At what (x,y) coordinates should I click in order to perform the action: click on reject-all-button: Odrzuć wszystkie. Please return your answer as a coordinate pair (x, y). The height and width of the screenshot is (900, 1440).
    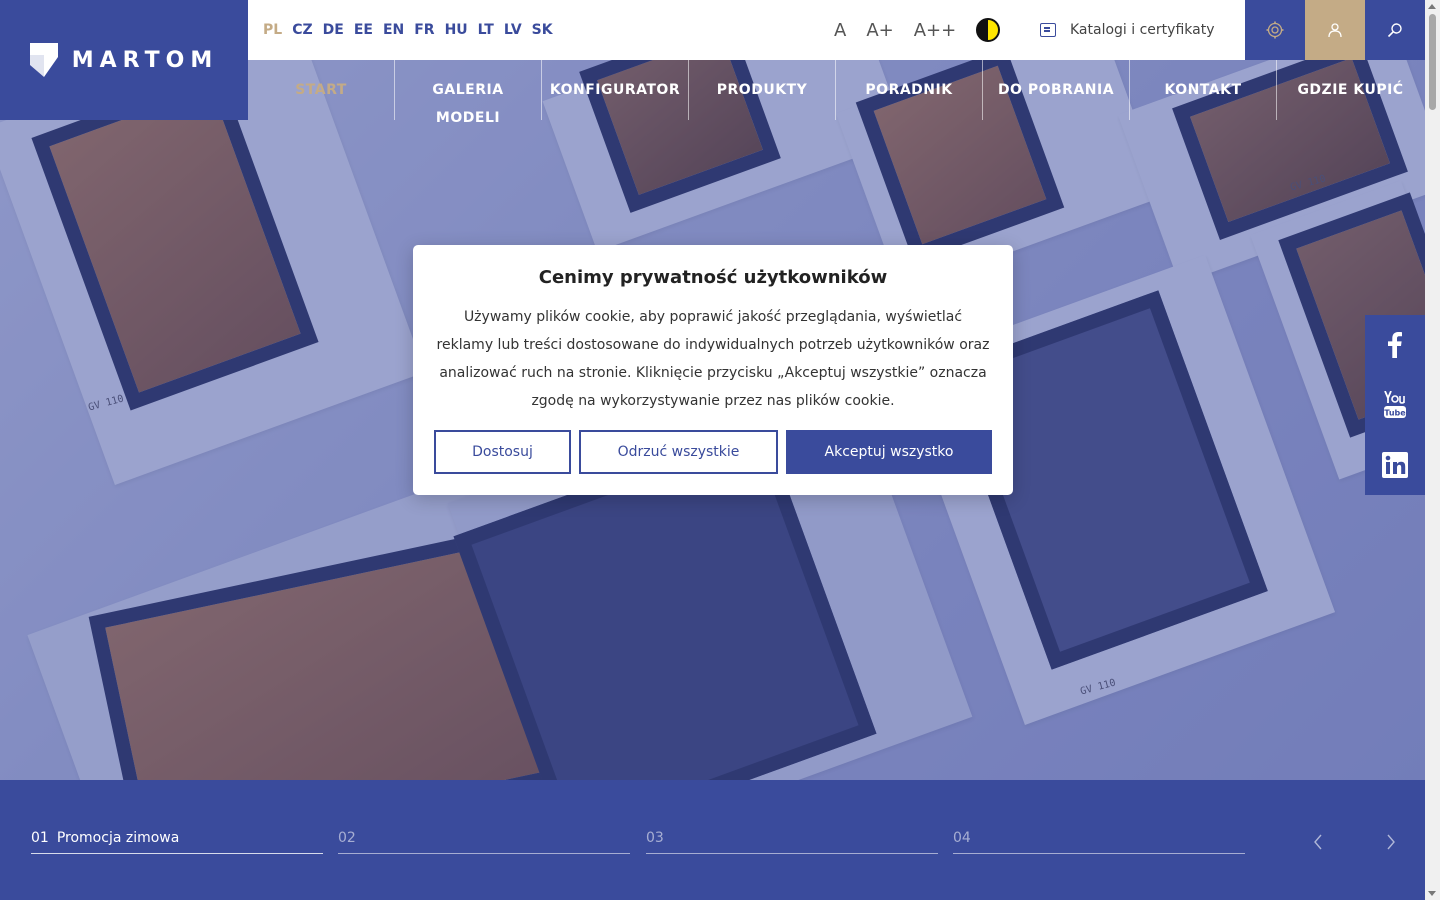
    Looking at the image, I should click on (678, 452).